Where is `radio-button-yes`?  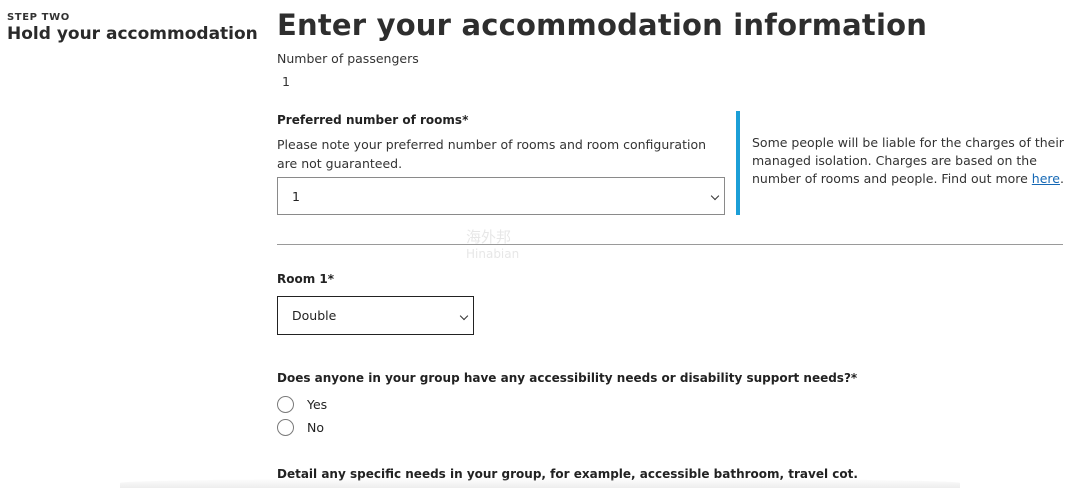
radio-button-yes is located at coordinates (285, 404).